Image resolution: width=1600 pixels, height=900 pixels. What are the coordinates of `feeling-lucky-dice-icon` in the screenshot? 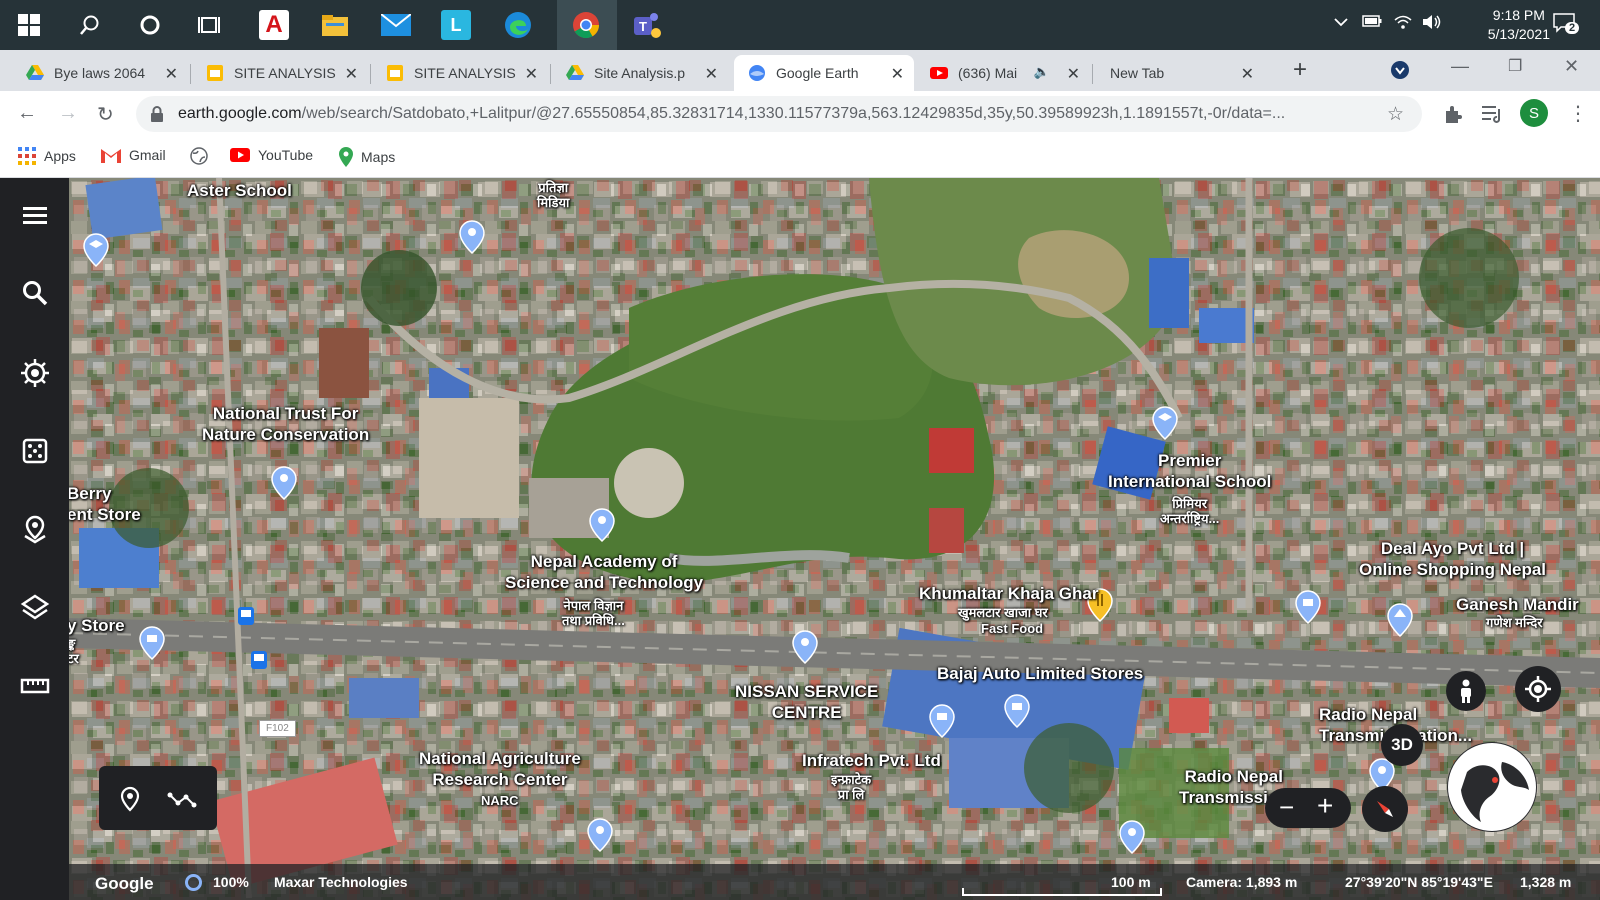 It's located at (35, 451).